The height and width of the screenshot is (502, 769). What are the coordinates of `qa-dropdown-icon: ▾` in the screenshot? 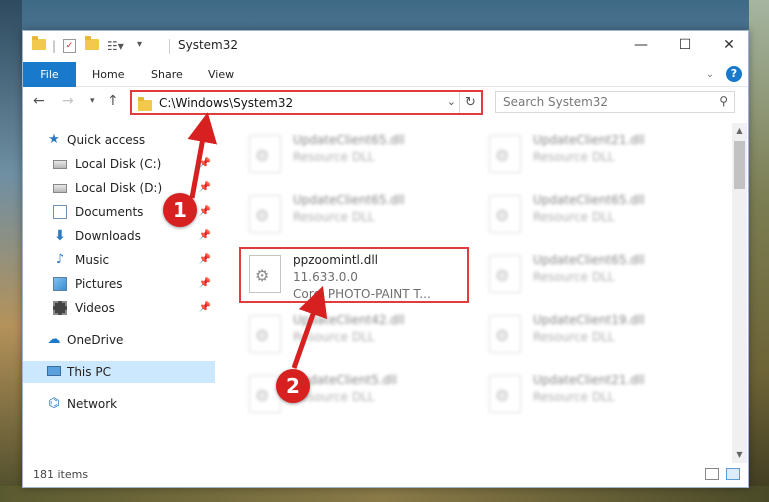 It's located at (139, 47).